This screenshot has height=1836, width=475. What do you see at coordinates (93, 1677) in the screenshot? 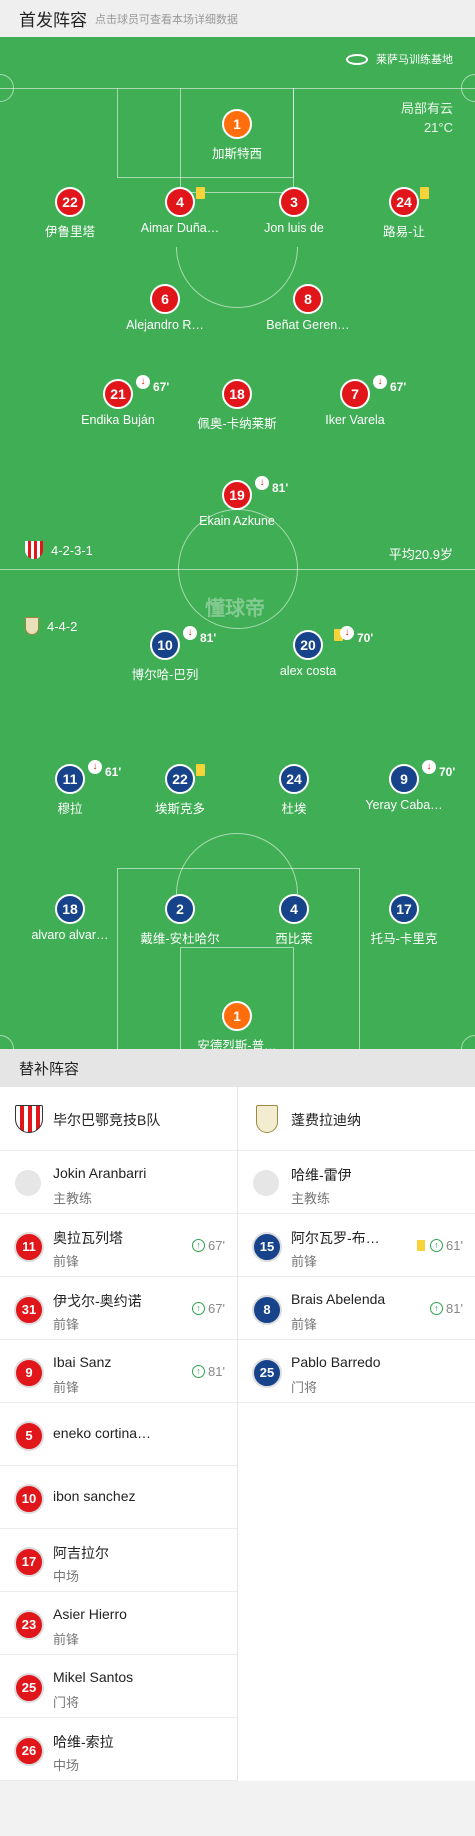
I see `sub-name: Mikel Santos` at bounding box center [93, 1677].